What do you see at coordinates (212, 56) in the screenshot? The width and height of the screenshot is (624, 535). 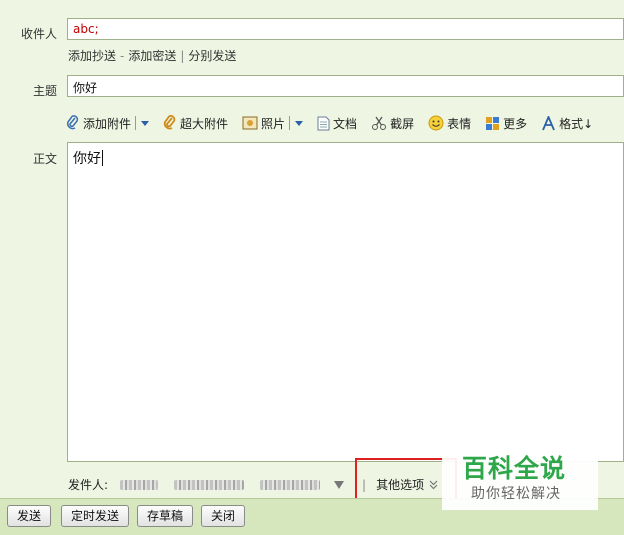 I see `send-separately-link: 分别发送` at bounding box center [212, 56].